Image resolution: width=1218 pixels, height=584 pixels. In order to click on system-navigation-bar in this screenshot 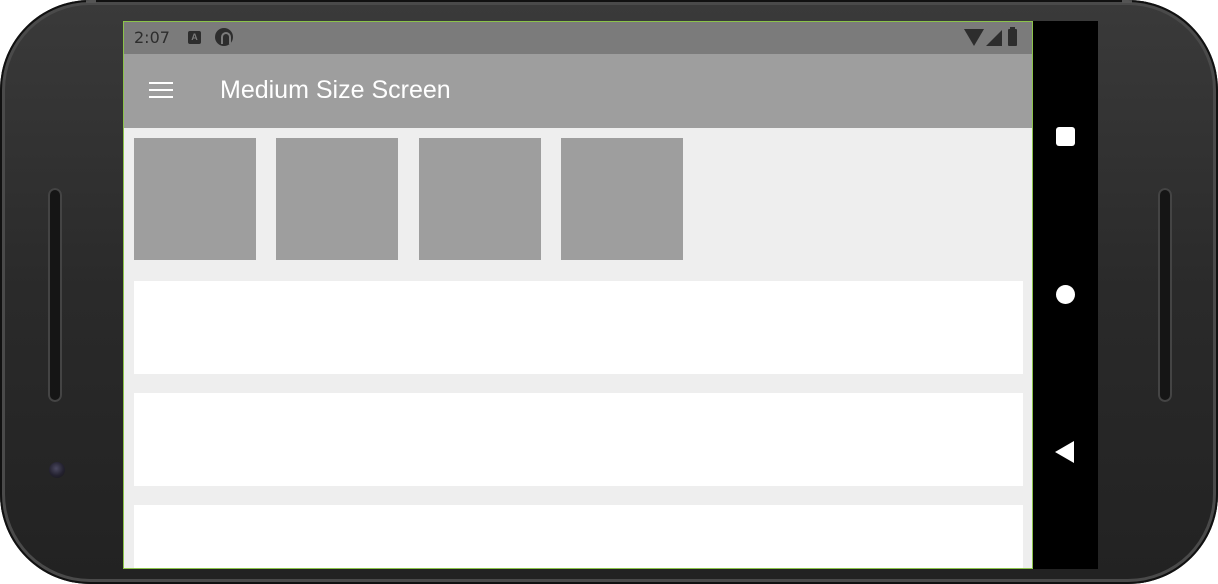, I will do `click(1065, 295)`.